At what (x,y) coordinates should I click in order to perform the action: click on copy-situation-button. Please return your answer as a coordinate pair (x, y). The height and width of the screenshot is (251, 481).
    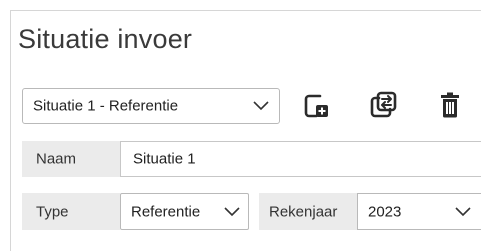
    Looking at the image, I should click on (383, 105).